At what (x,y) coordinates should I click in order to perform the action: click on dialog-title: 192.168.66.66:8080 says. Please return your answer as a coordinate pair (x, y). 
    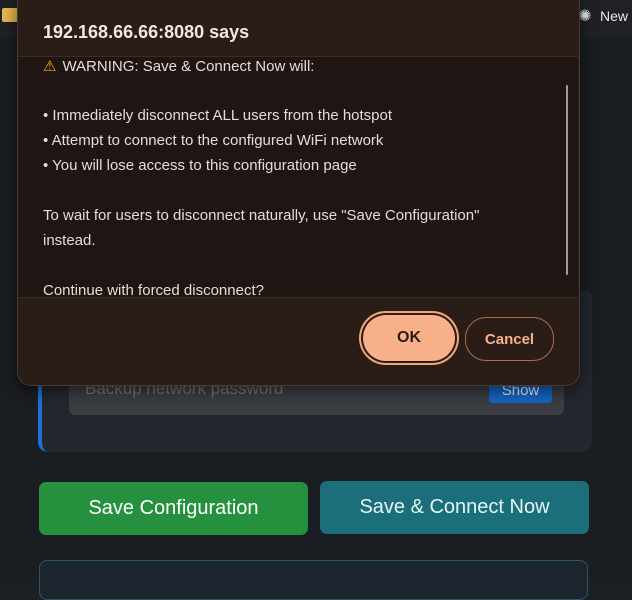
    Looking at the image, I should click on (146, 32).